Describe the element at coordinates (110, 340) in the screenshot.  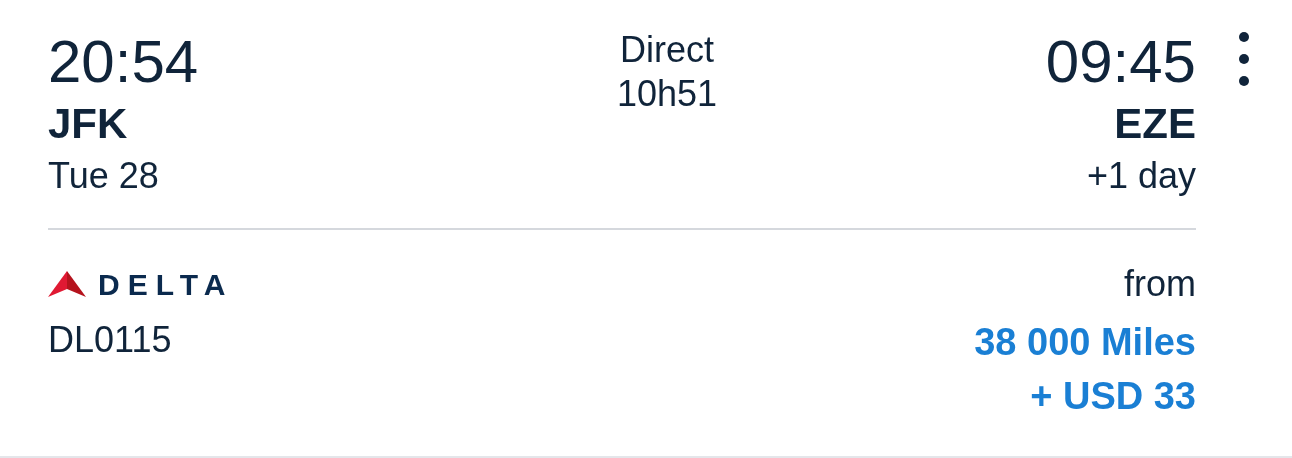
I see `flight-number: DL0115` at that location.